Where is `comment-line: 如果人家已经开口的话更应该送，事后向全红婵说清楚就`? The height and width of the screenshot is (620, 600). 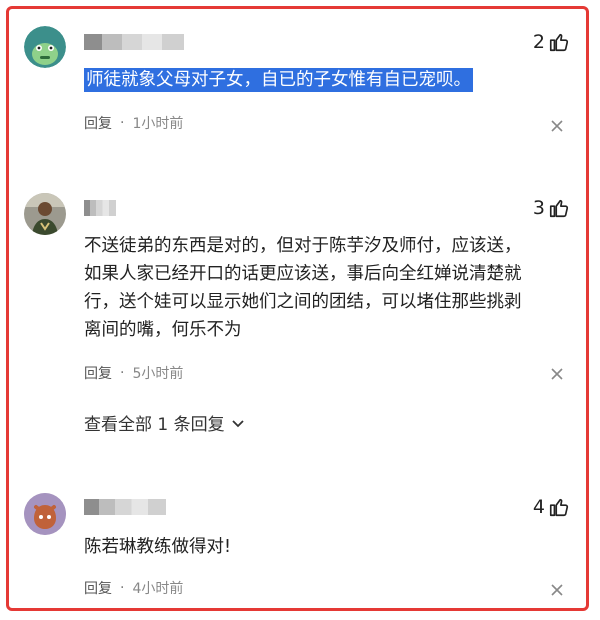
comment-line: 如果人家已经开口的话更应该送，事后向全红婵说清楚就 is located at coordinates (303, 274).